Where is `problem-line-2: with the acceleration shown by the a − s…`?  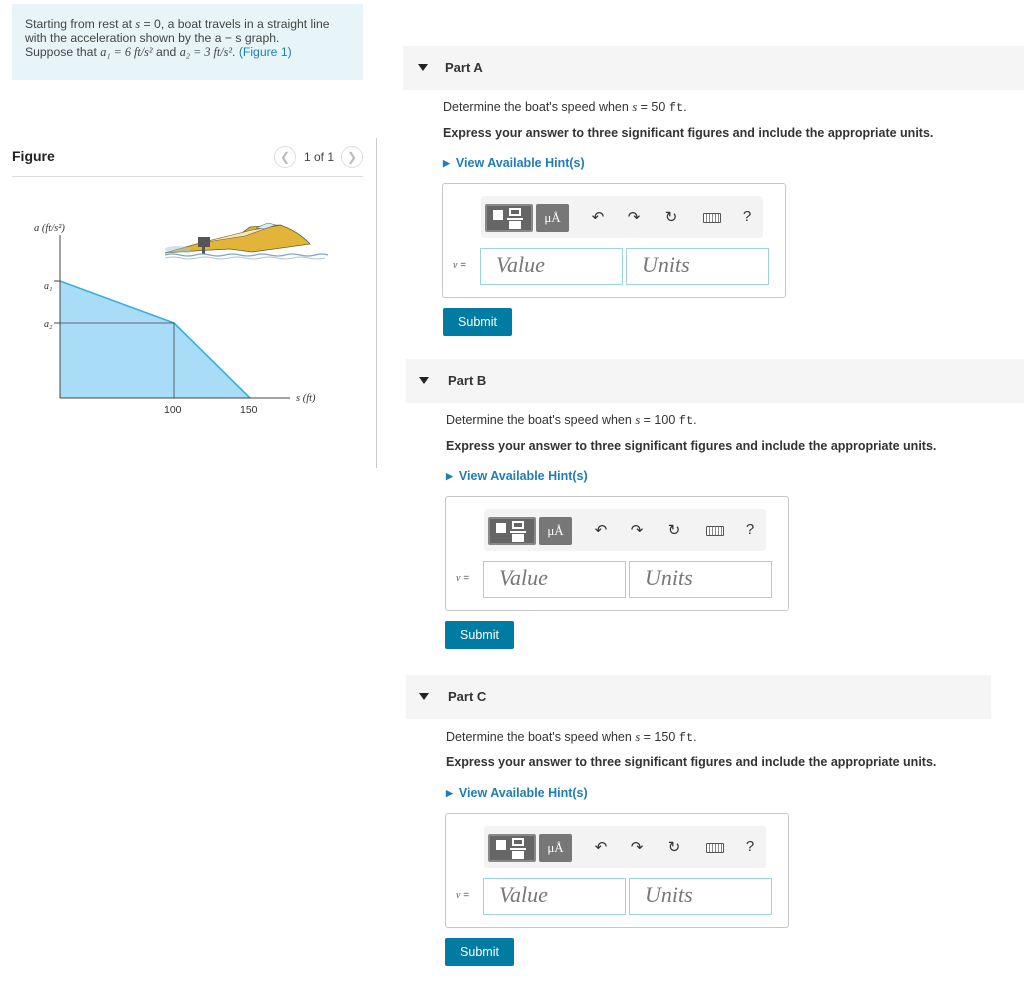
problem-line-2: with the acceleration shown by the a − s… is located at coordinates (152, 38).